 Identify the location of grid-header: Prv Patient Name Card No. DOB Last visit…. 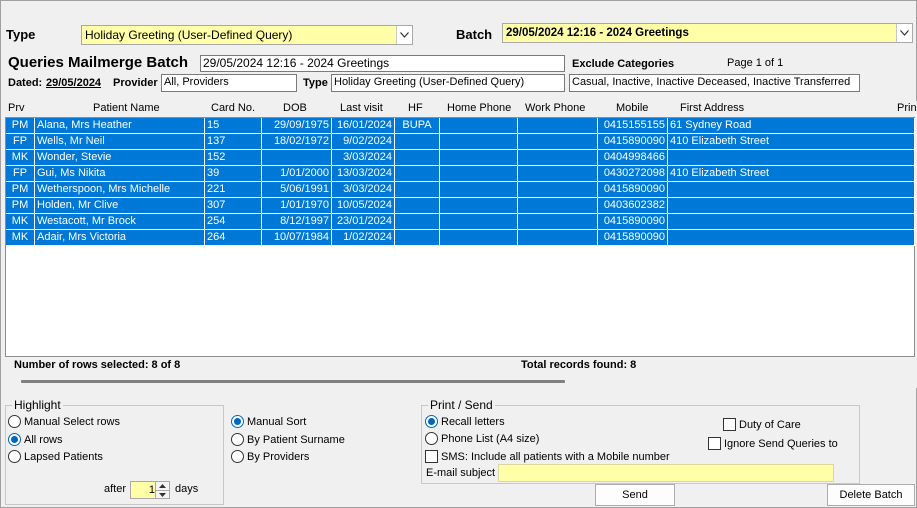
(461, 109).